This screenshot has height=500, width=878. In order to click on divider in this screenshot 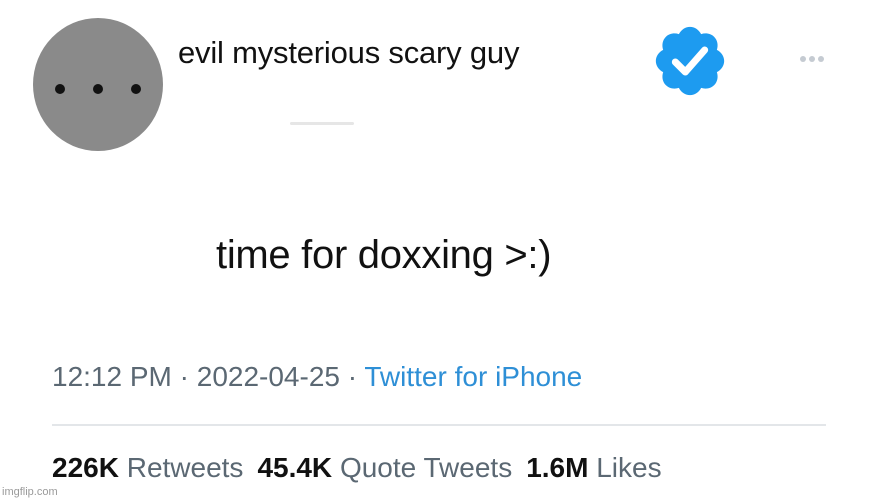, I will do `click(439, 425)`.